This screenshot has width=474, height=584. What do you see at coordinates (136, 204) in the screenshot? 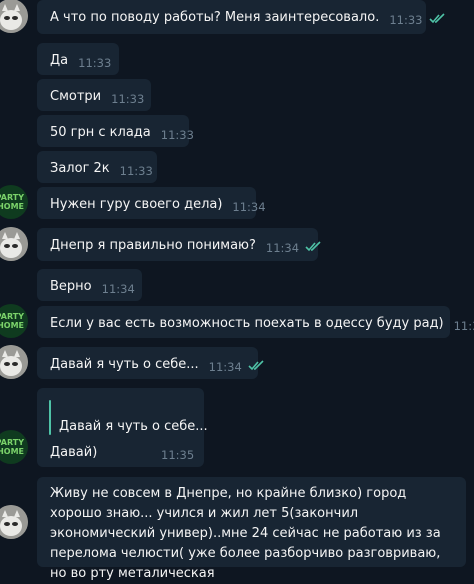
I see `message-text: Нужен гуру своего дела)` at bounding box center [136, 204].